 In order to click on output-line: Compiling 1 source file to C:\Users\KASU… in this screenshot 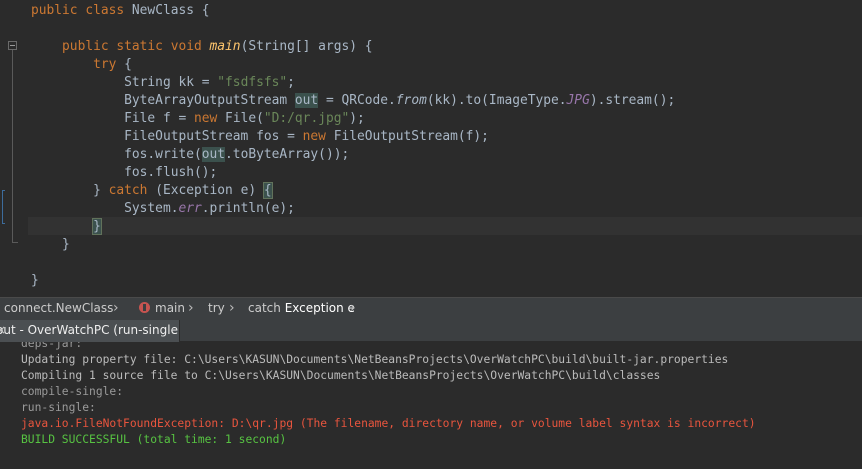, I will do `click(341, 375)`.